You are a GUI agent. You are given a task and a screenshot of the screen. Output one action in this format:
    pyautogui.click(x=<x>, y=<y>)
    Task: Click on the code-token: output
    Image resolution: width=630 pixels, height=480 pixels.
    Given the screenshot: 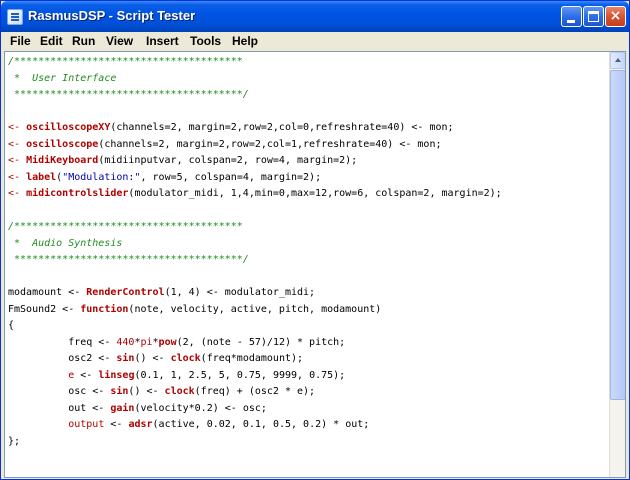 What is the action you would take?
    pyautogui.click(x=86, y=424)
    